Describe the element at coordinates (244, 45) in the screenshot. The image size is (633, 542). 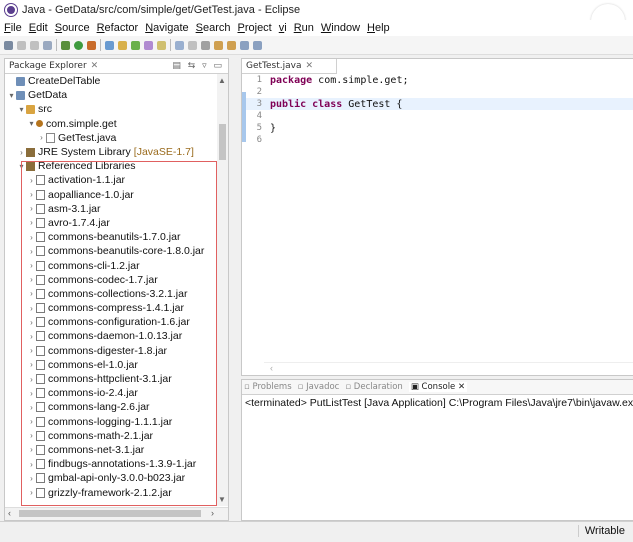
I see `back-icon` at that location.